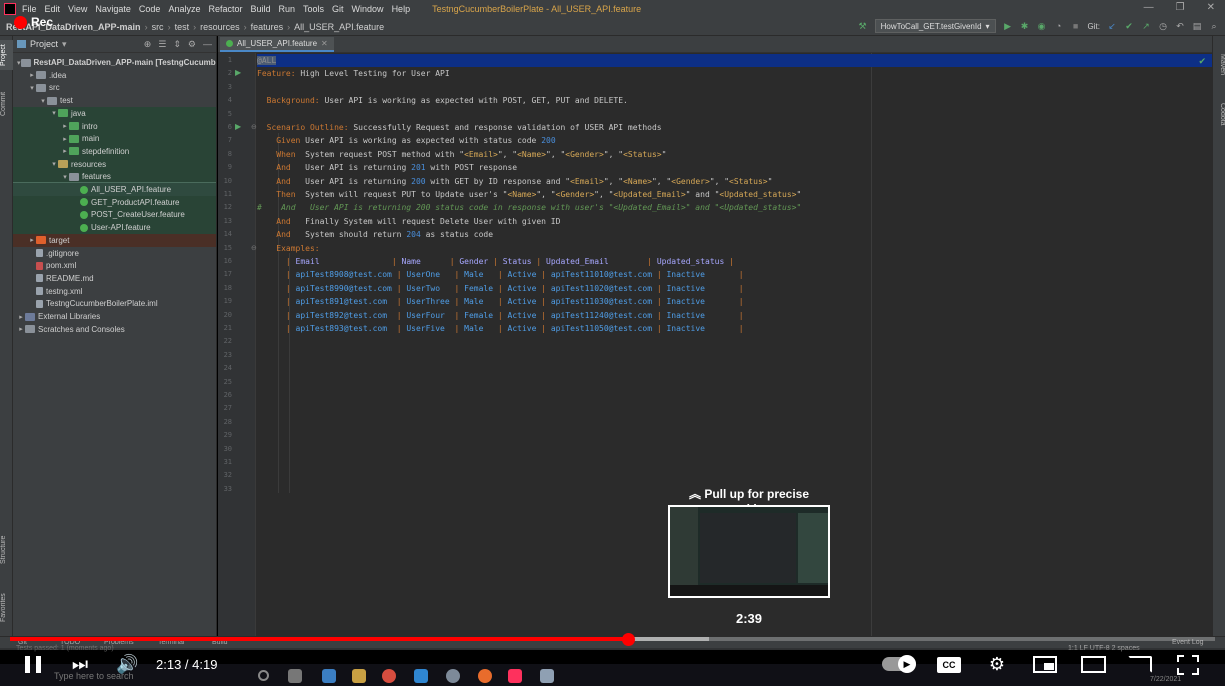 The width and height of the screenshot is (1225, 686). What do you see at coordinates (114, 278) in the screenshot?
I see `tree-item: README.md` at bounding box center [114, 278].